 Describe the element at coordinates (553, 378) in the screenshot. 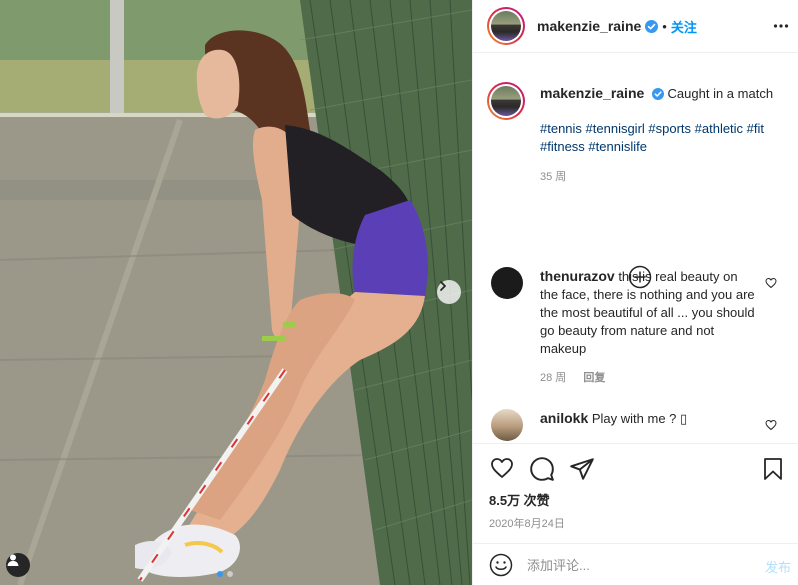

I see `comment-timestamp: 28 周` at that location.